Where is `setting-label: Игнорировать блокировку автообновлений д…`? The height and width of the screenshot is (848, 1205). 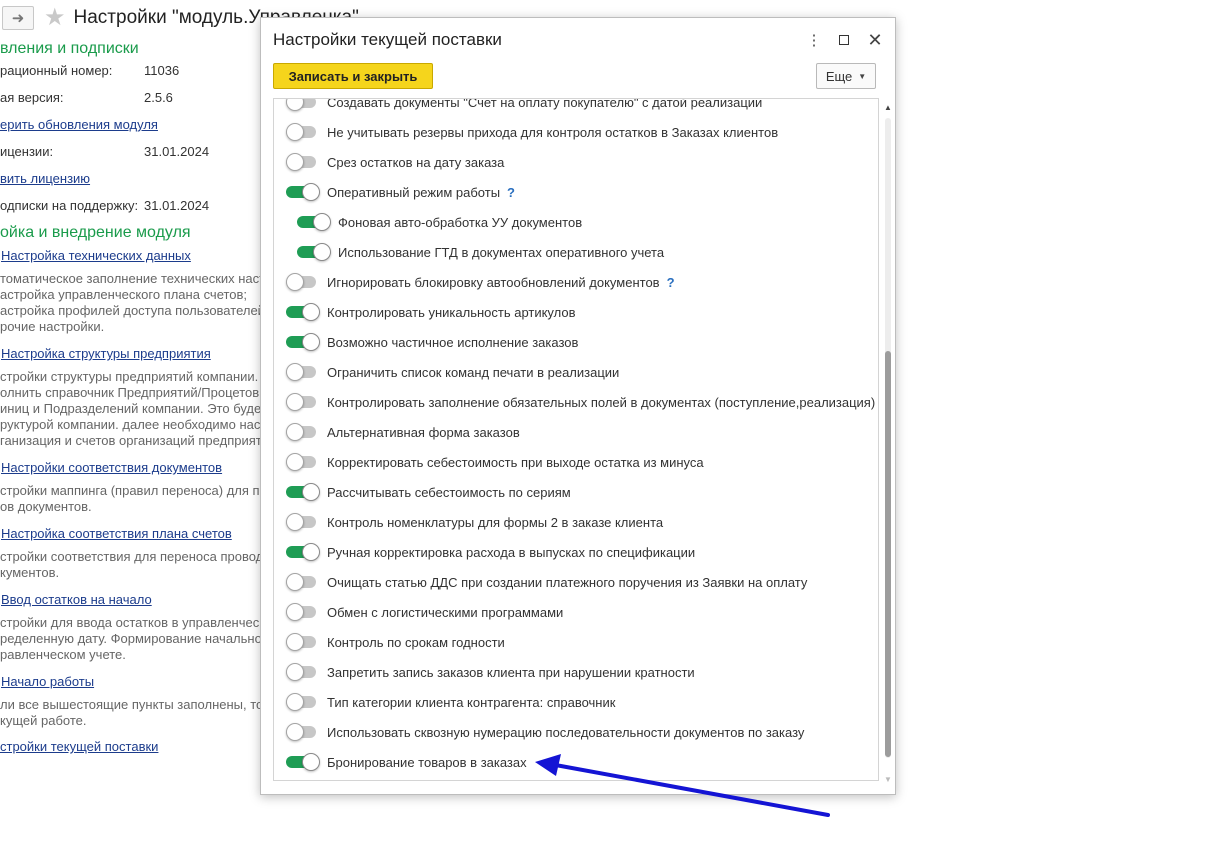
setting-label: Игнорировать блокировку автообновлений д… is located at coordinates (493, 282).